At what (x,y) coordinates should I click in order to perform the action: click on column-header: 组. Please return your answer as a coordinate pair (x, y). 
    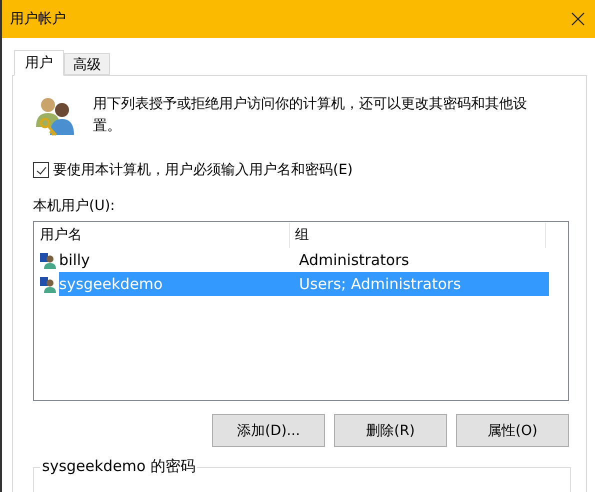
    Looking at the image, I should click on (418, 235).